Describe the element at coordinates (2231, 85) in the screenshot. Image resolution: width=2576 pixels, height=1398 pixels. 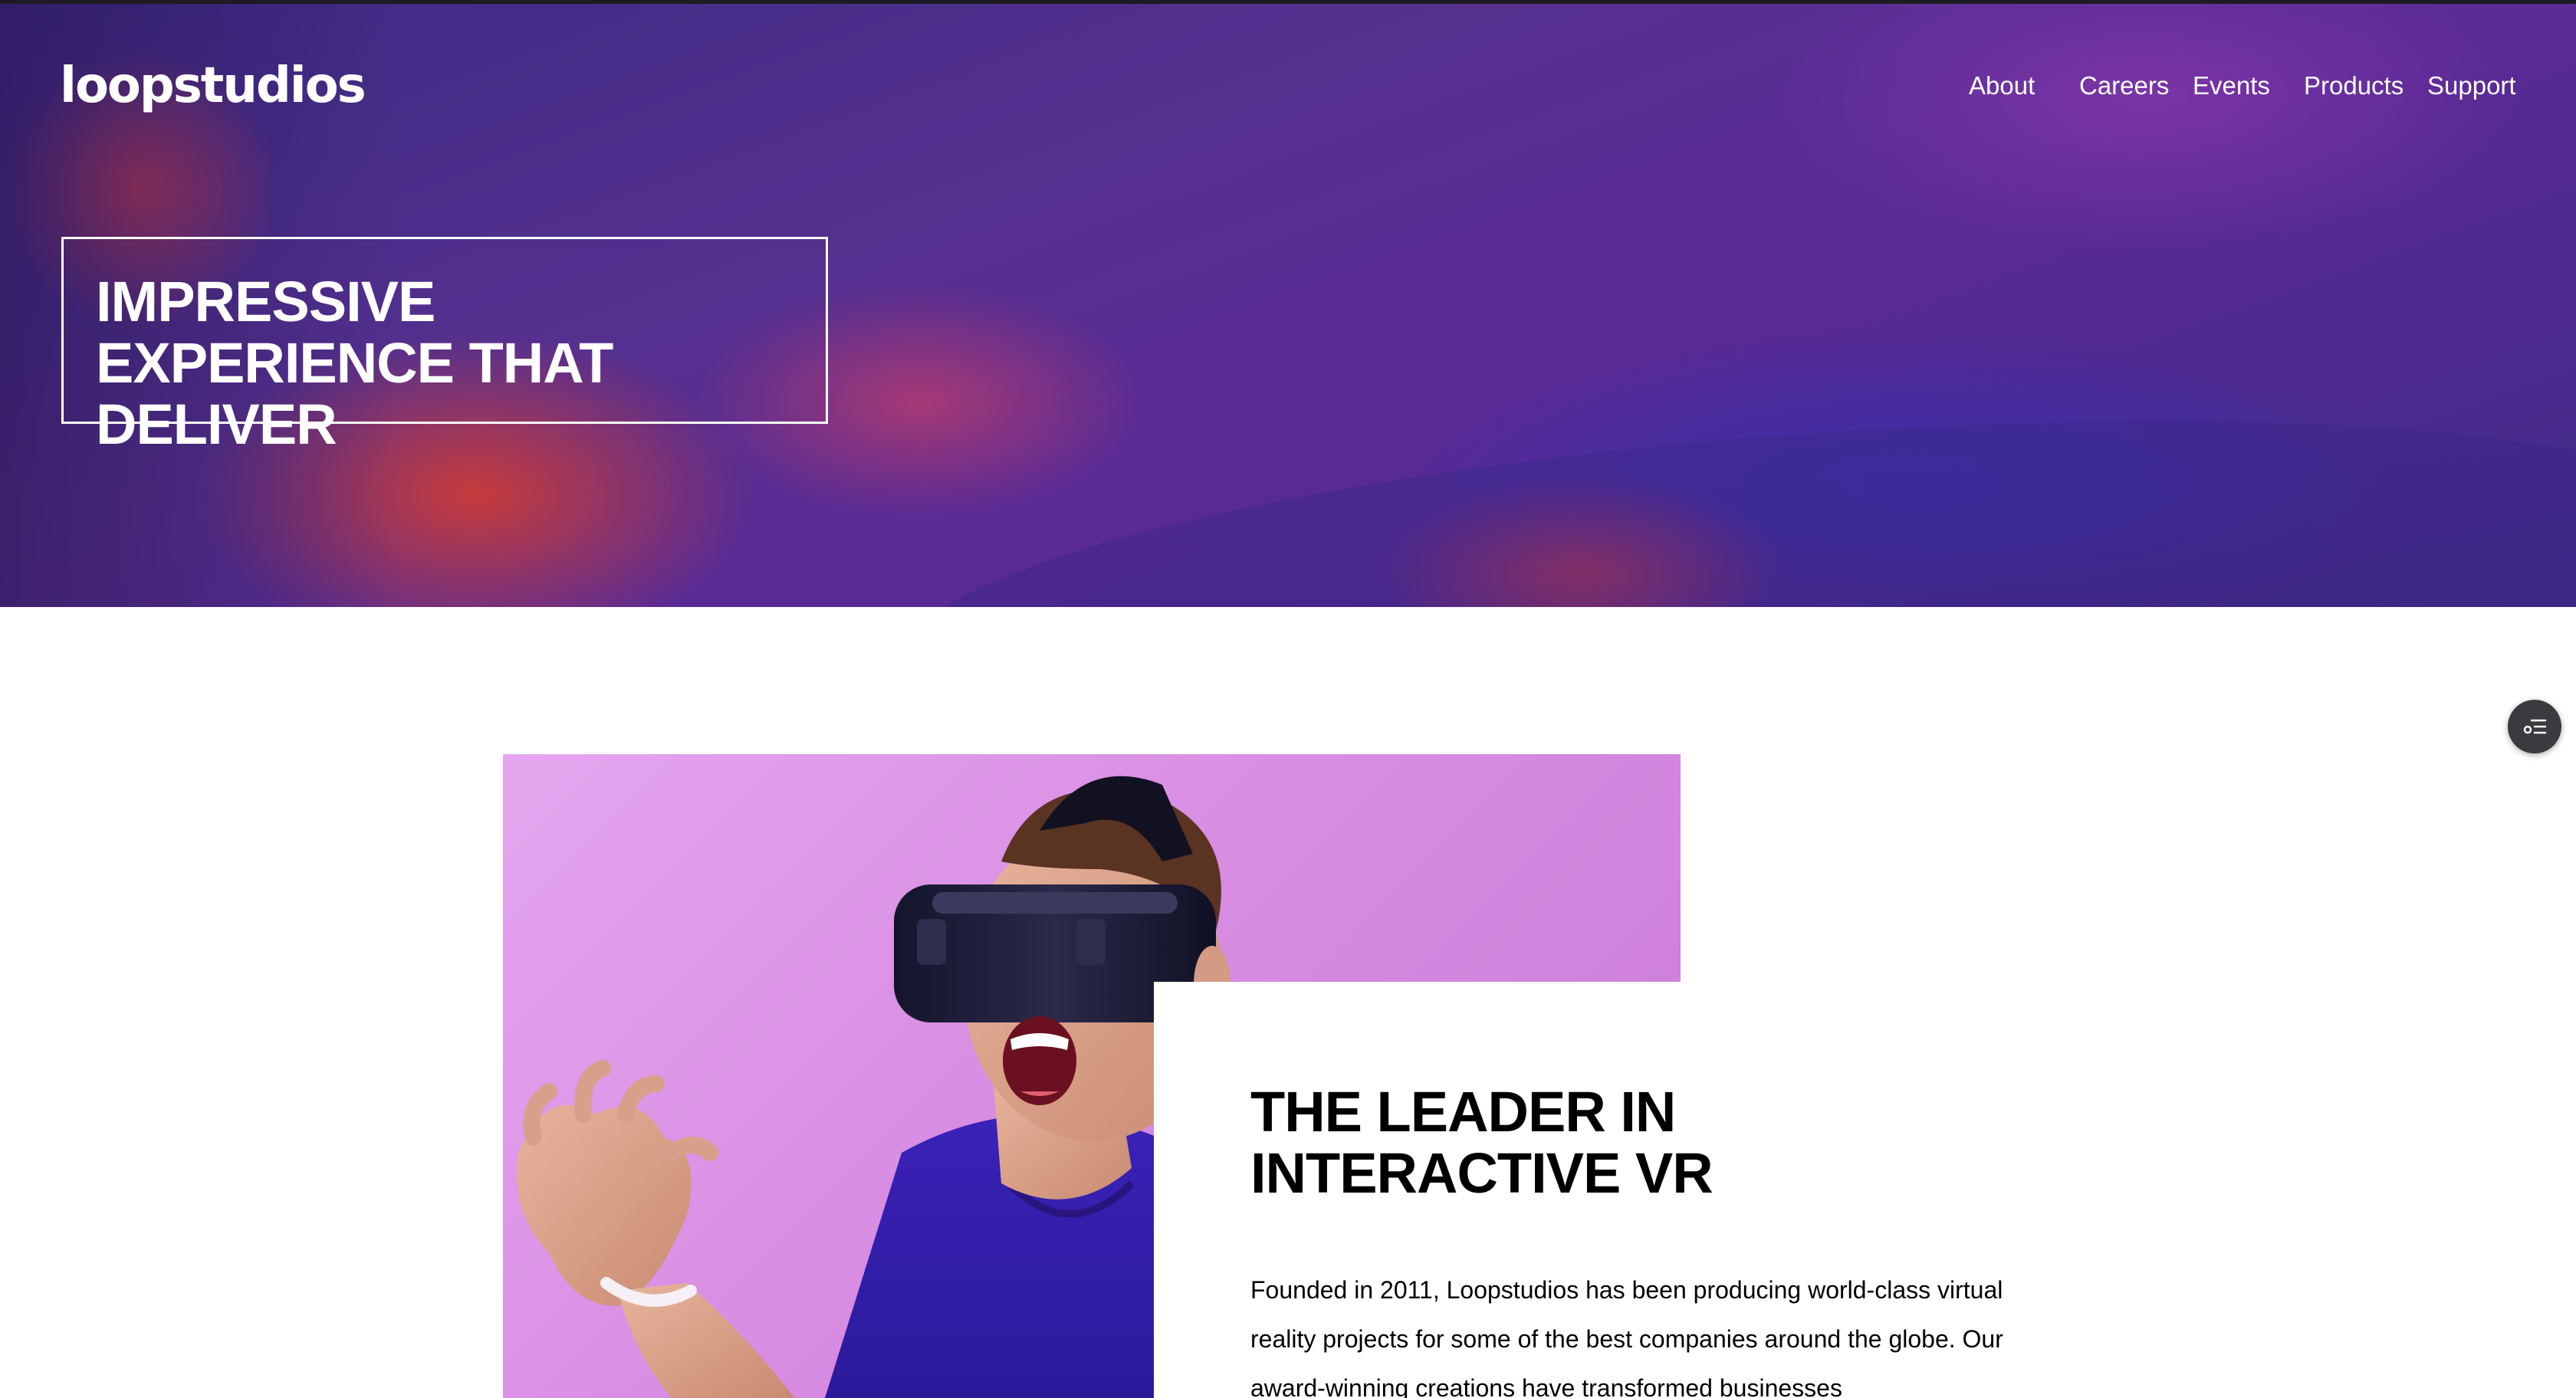
I see `nav-link-events: Events` at that location.